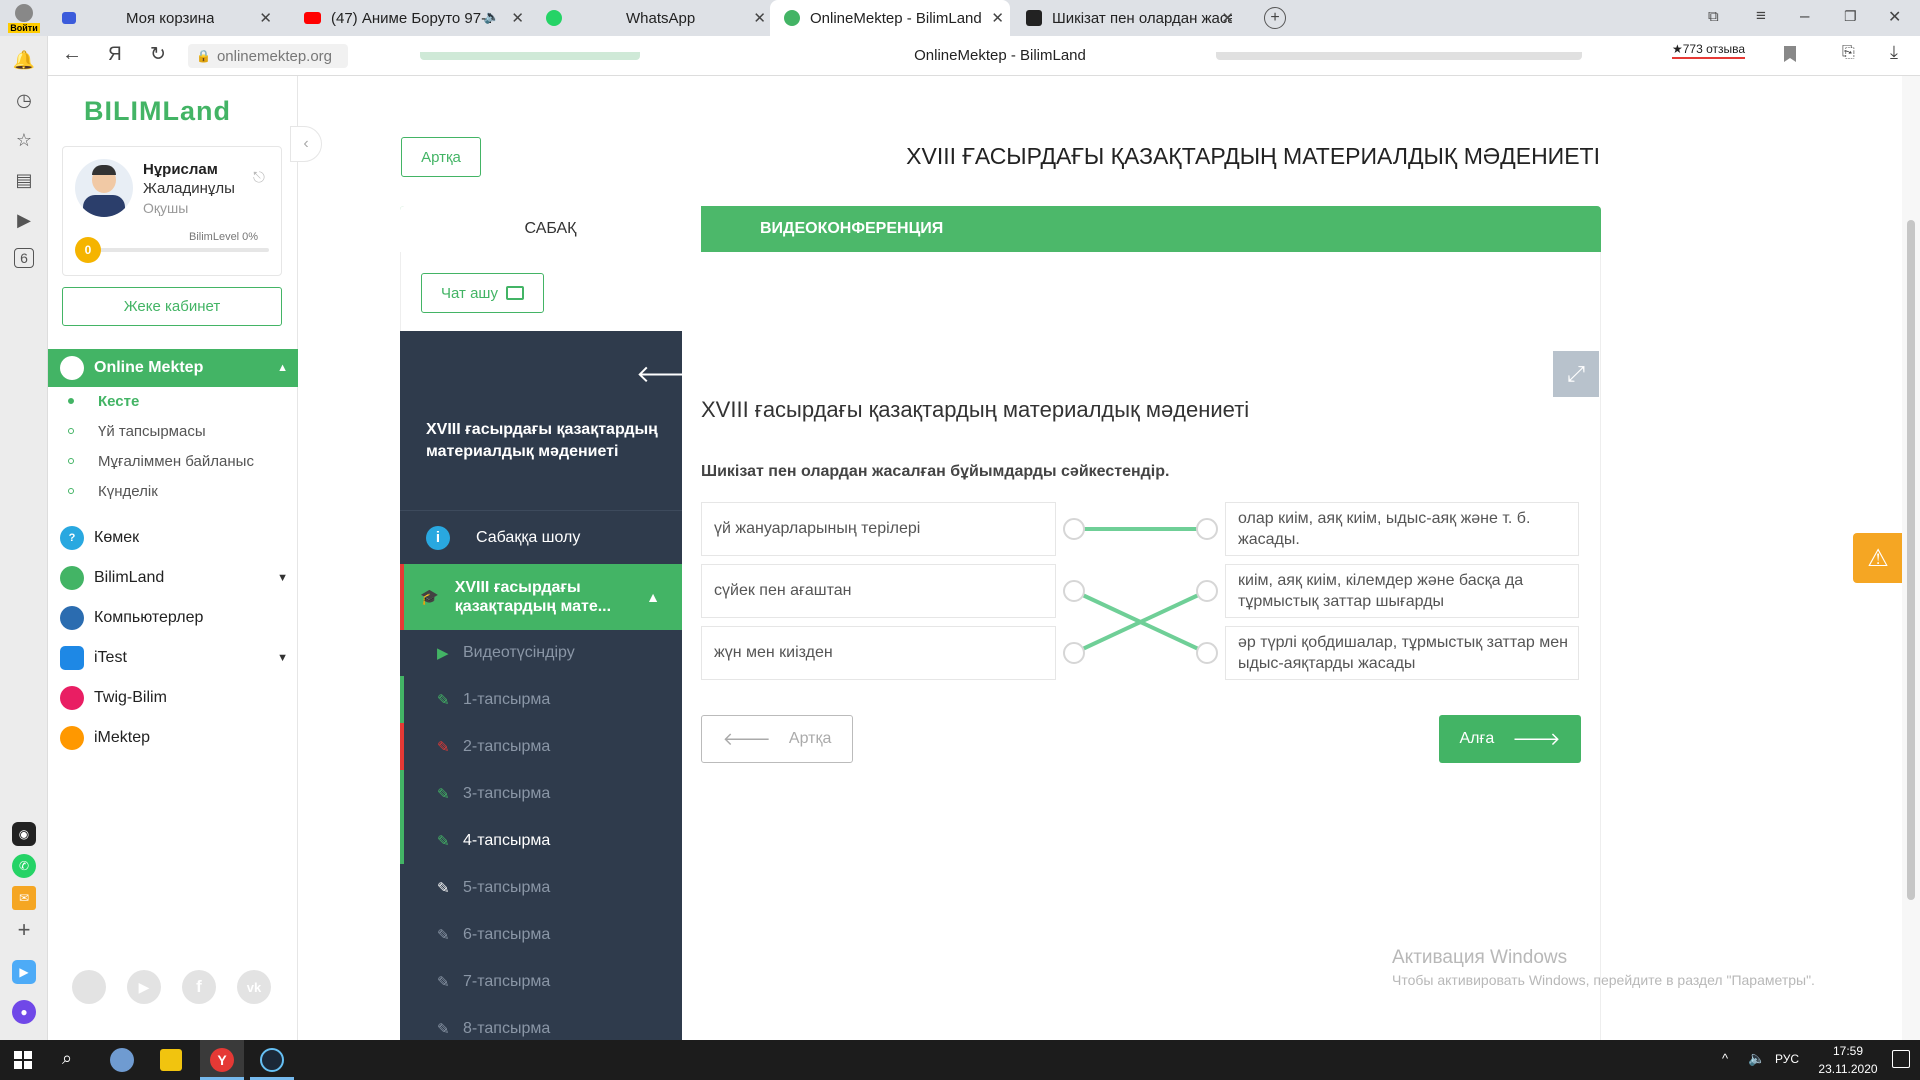 Image resolution: width=1920 pixels, height=1080 pixels. Describe the element at coordinates (259, 177) in the screenshot. I see `logout-icon: ⎋` at that location.